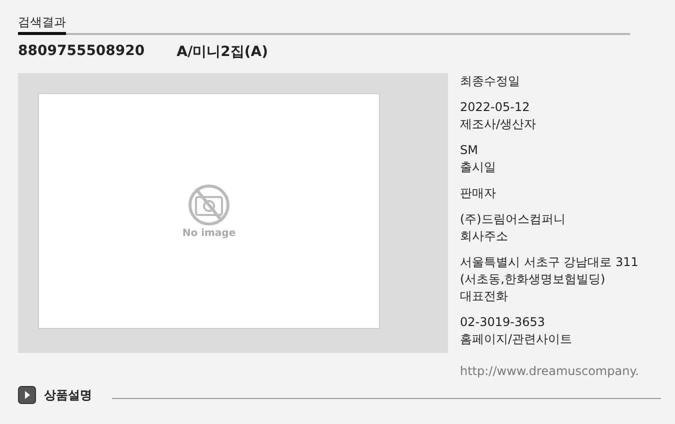  Describe the element at coordinates (42, 24) in the screenshot. I see `section-title: 검색결과` at that location.